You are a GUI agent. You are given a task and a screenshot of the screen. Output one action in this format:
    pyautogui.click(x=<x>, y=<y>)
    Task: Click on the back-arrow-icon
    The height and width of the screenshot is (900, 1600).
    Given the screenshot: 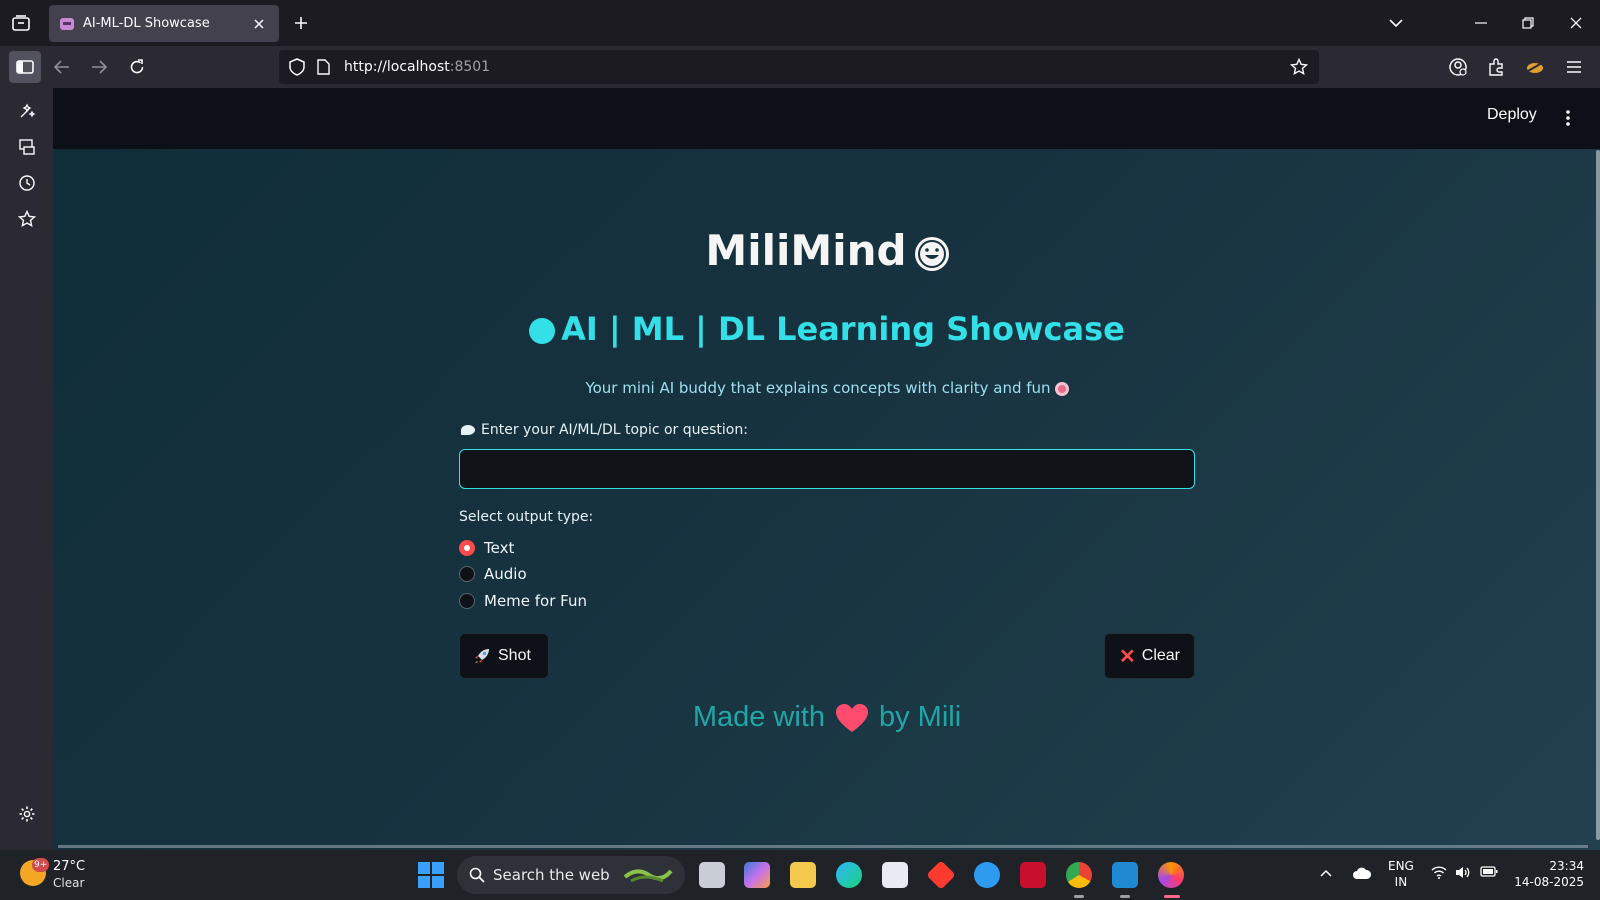 What is the action you would take?
    pyautogui.click(x=62, y=67)
    